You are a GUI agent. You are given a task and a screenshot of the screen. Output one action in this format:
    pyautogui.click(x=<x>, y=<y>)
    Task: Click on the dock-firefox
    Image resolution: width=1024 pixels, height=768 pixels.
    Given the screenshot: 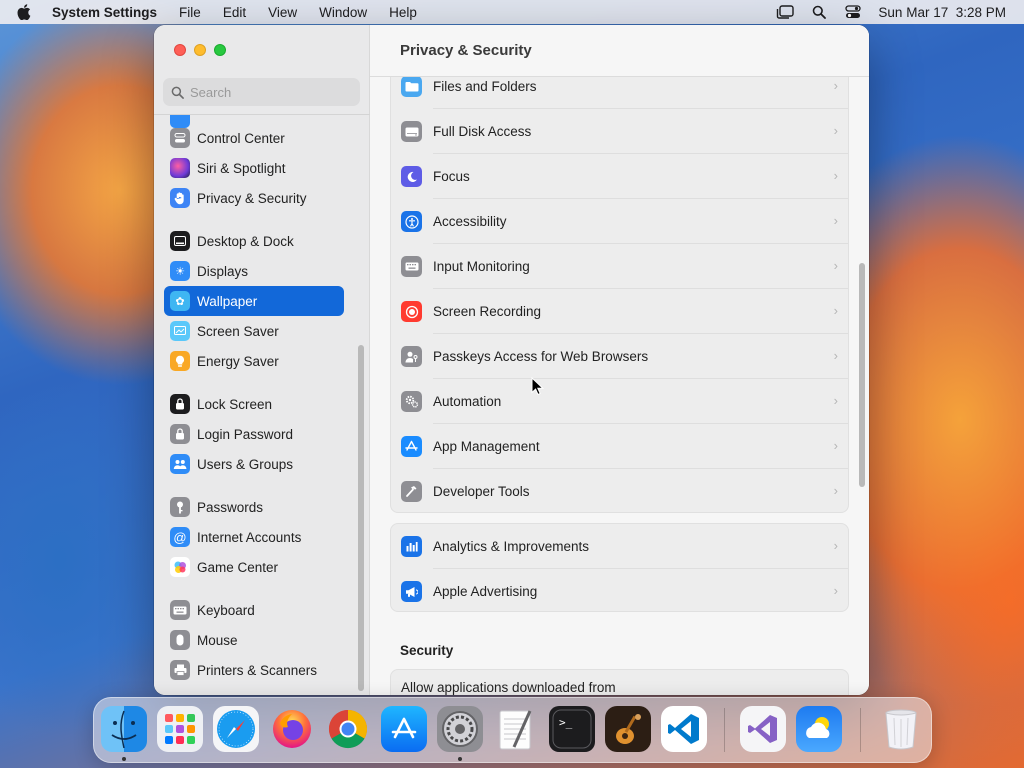 What is the action you would take?
    pyautogui.click(x=292, y=729)
    